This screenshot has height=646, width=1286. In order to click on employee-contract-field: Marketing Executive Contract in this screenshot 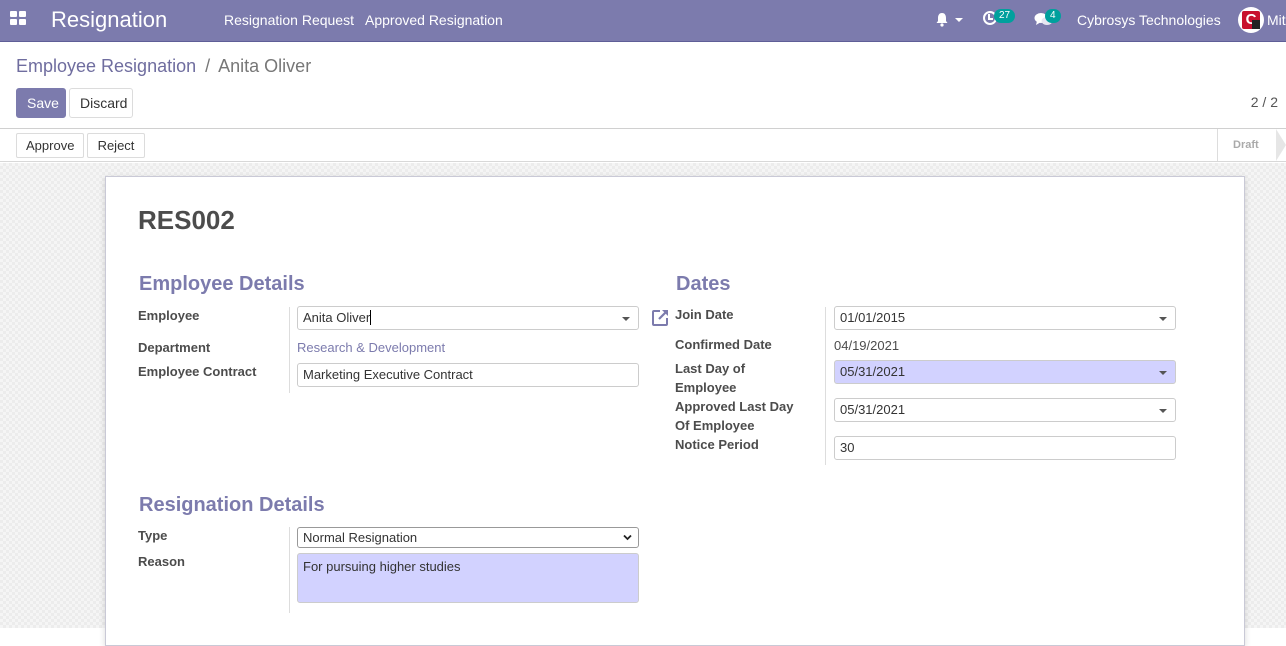, I will do `click(468, 375)`.